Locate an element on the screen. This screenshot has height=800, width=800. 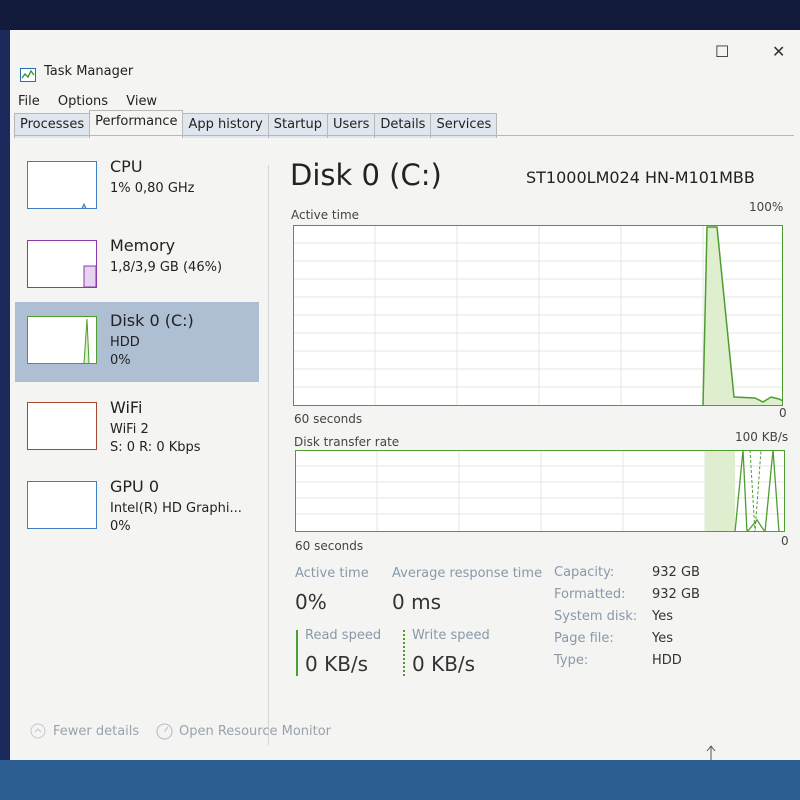
sidebar-wifi-adapter: WiFi 2 is located at coordinates (129, 429).